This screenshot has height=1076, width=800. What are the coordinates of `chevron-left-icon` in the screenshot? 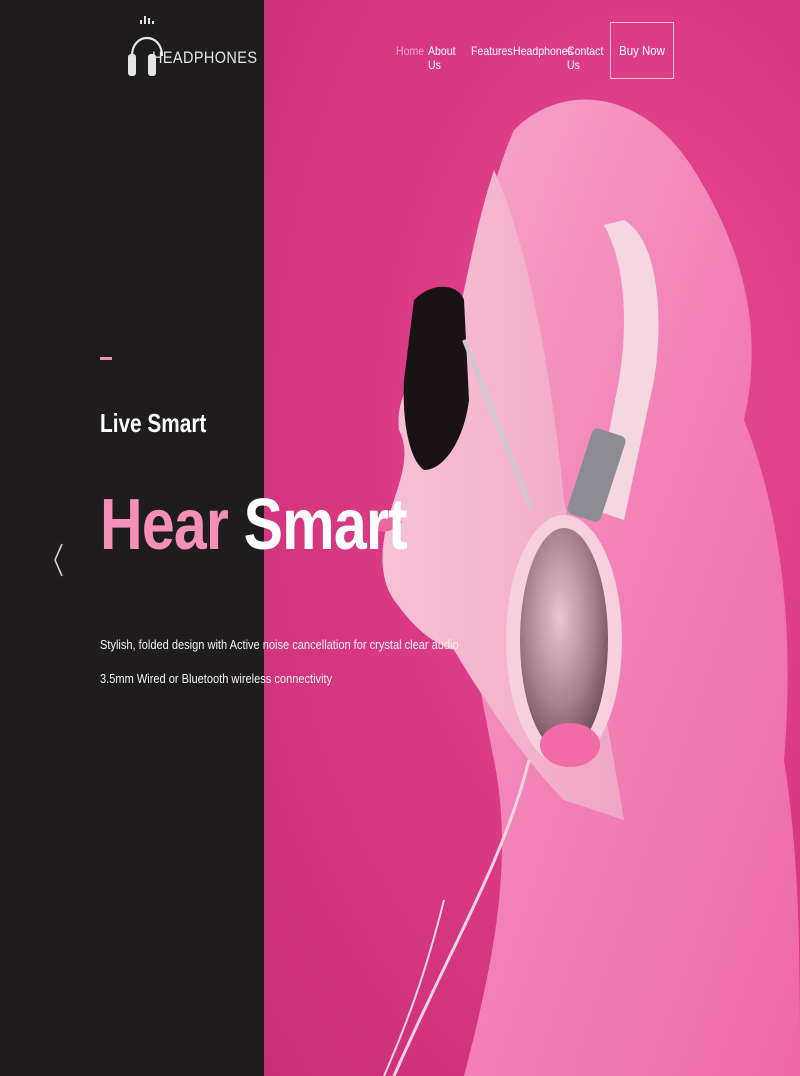 It's located at (59, 560).